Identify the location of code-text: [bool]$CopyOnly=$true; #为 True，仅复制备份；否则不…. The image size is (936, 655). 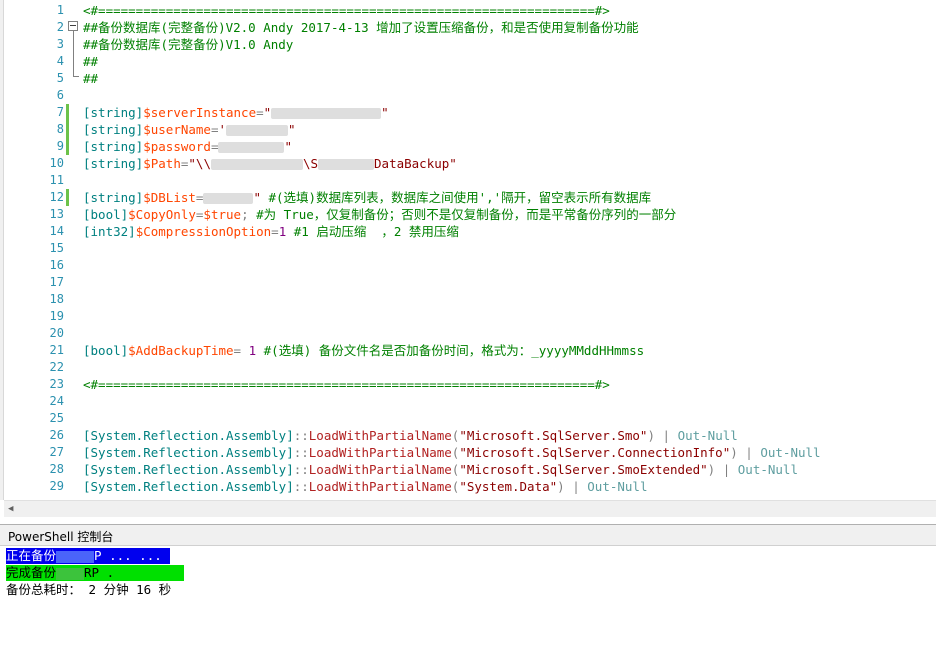
(379, 214).